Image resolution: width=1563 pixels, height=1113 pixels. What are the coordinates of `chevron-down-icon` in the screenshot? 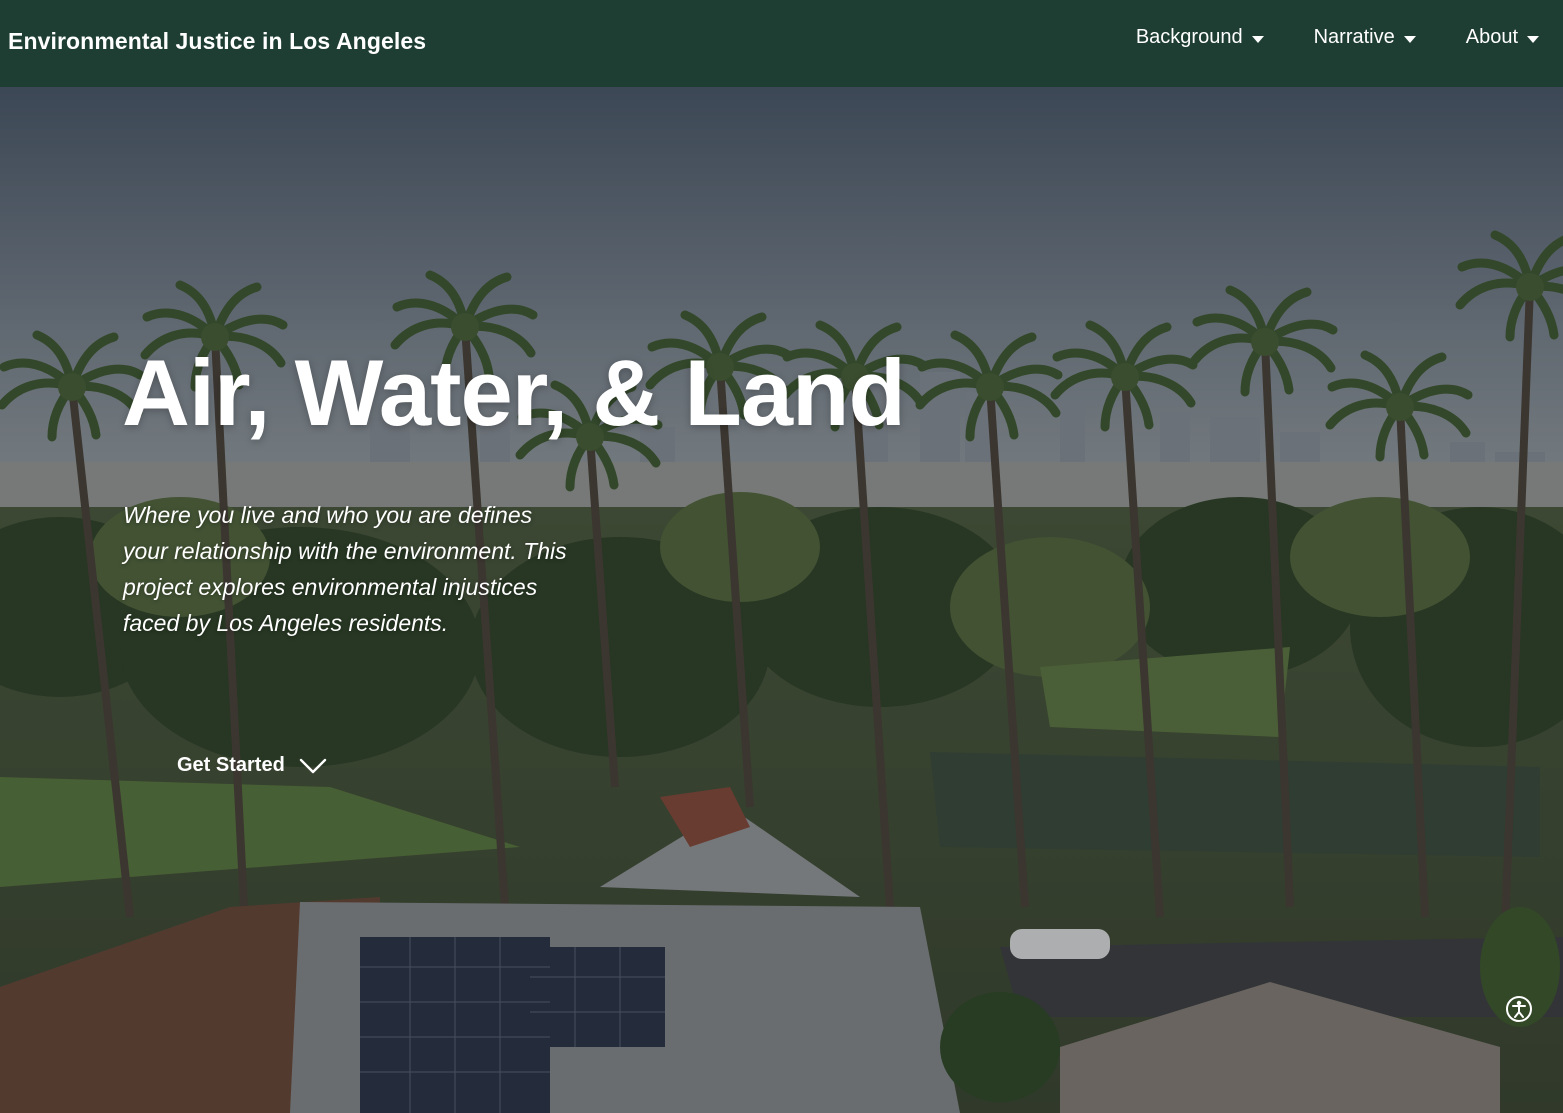 It's located at (313, 765).